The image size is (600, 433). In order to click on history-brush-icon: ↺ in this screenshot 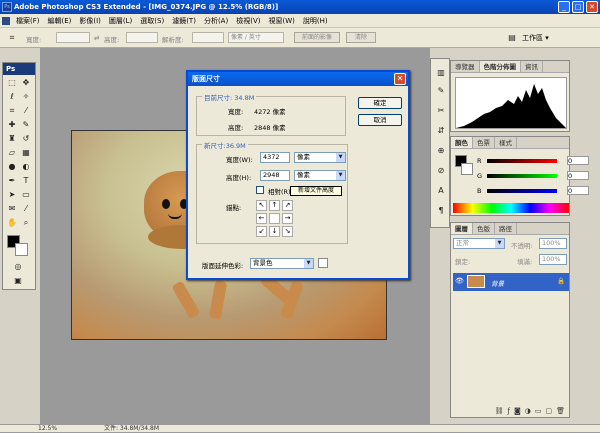, I will do `click(26, 139)`.